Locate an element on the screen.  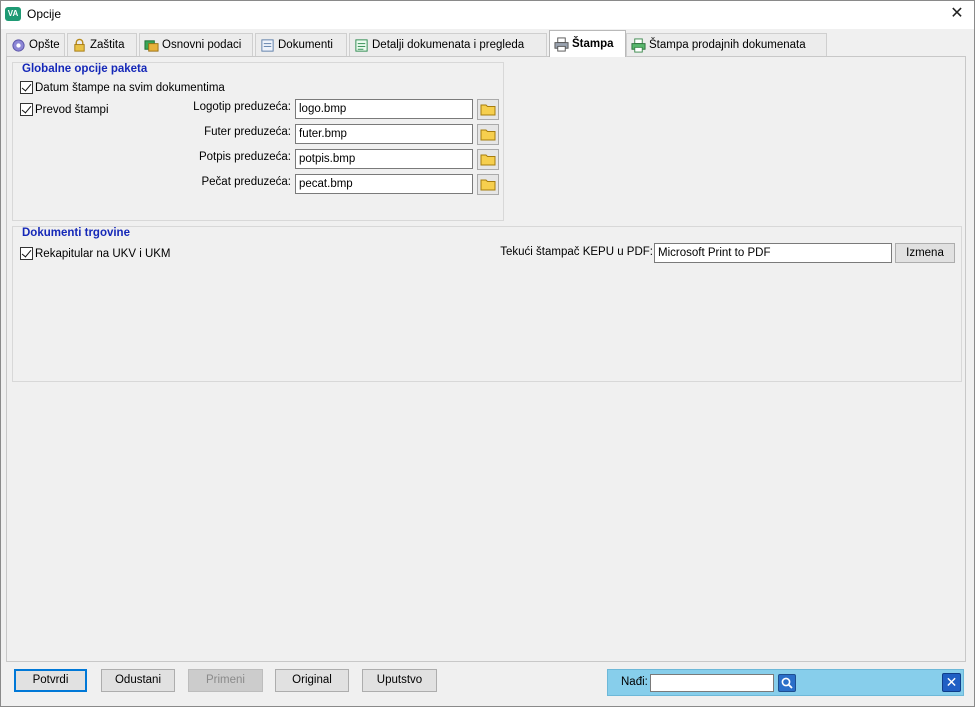
apply-button: Primeni is located at coordinates (225, 680).